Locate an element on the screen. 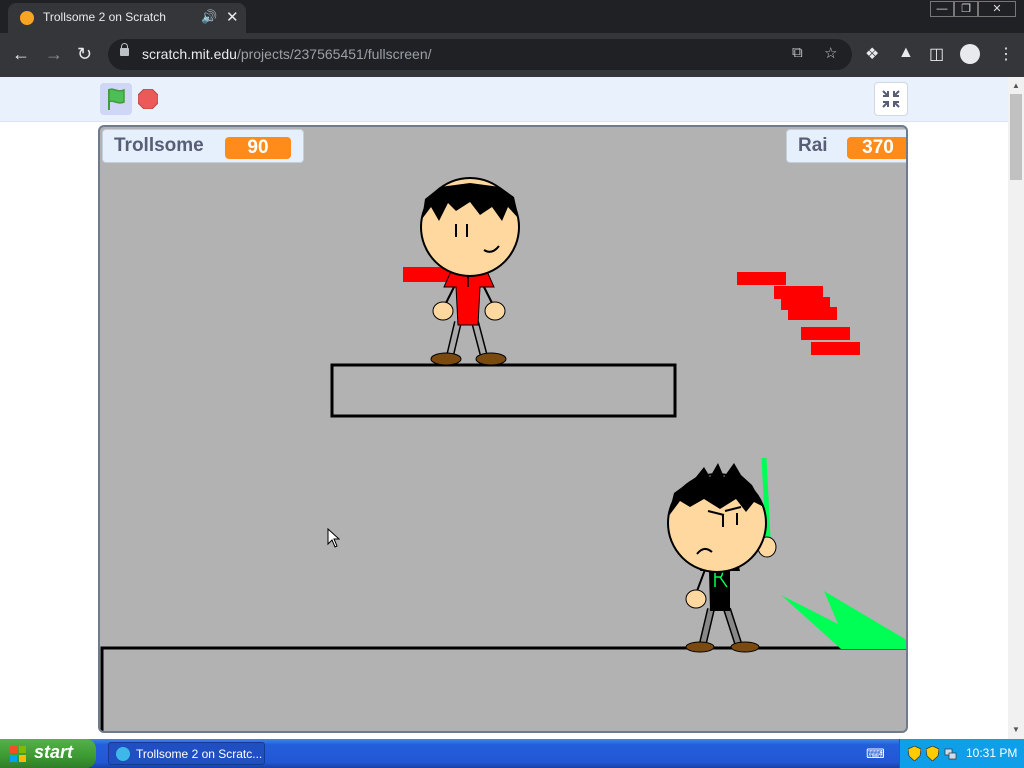 The height and width of the screenshot is (768, 1024). start-button: start is located at coordinates (48, 753).